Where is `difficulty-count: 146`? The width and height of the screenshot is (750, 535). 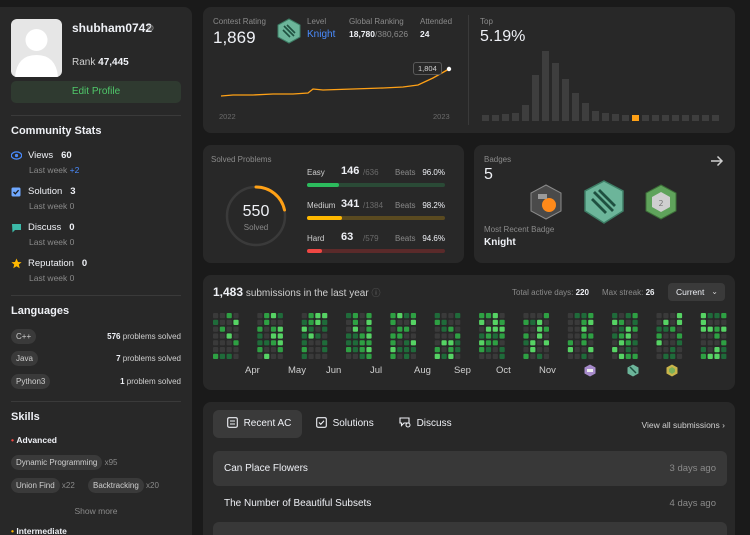 difficulty-count: 146 is located at coordinates (350, 171).